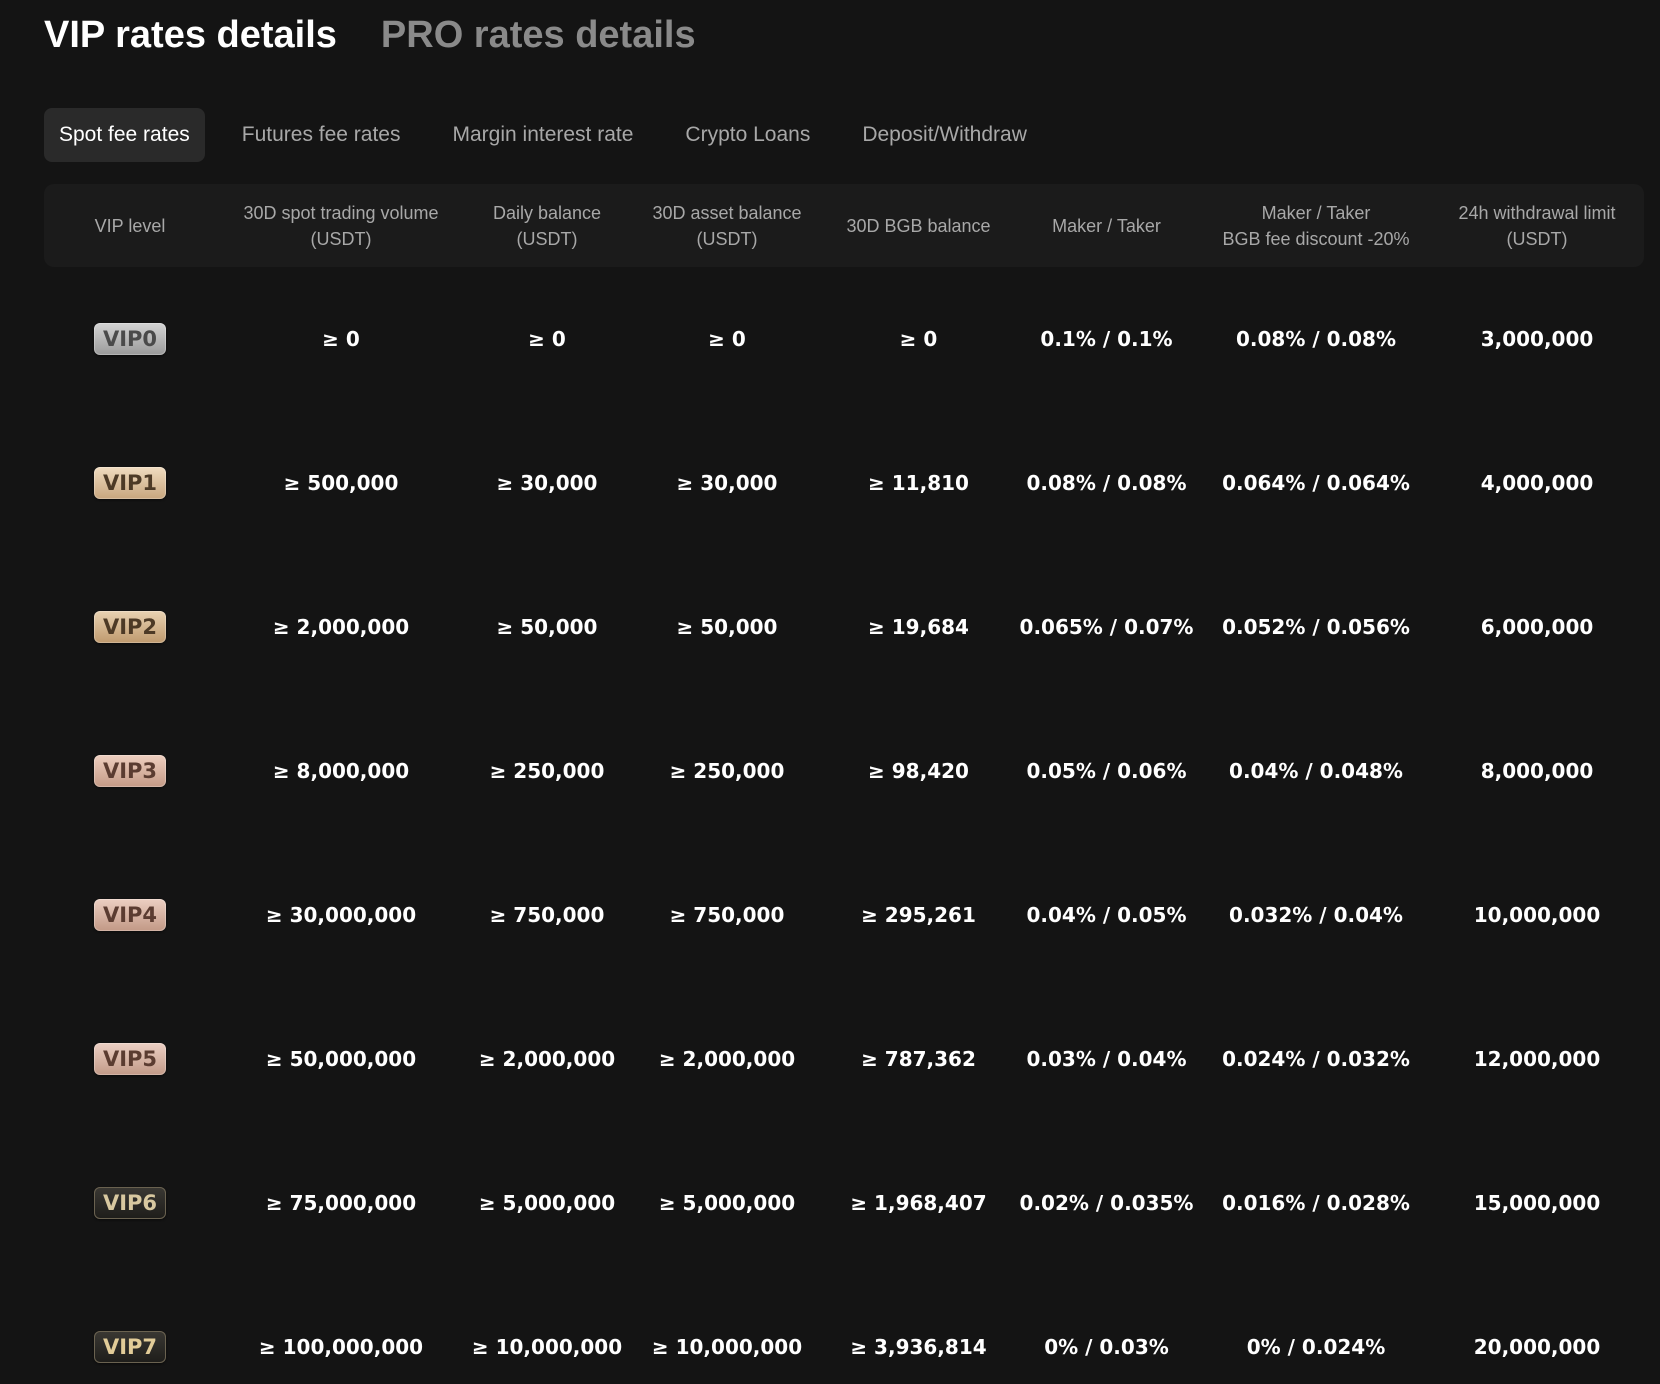 This screenshot has width=1660, height=1384. What do you see at coordinates (1316, 339) in the screenshot?
I see `cell-maker-taker-bgb: 0.08% / 0.08%` at bounding box center [1316, 339].